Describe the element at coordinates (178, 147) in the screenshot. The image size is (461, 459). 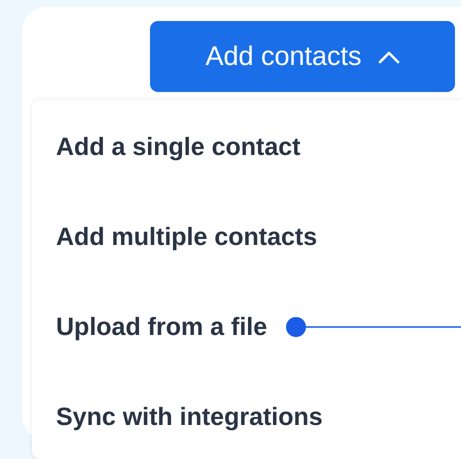
I see `menu-item: Add a single contact` at that location.